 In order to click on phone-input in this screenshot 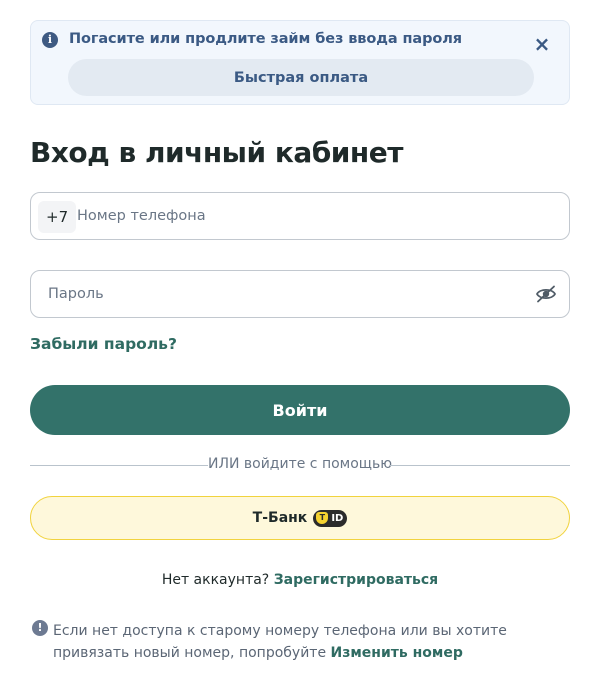, I will do `click(317, 216)`.